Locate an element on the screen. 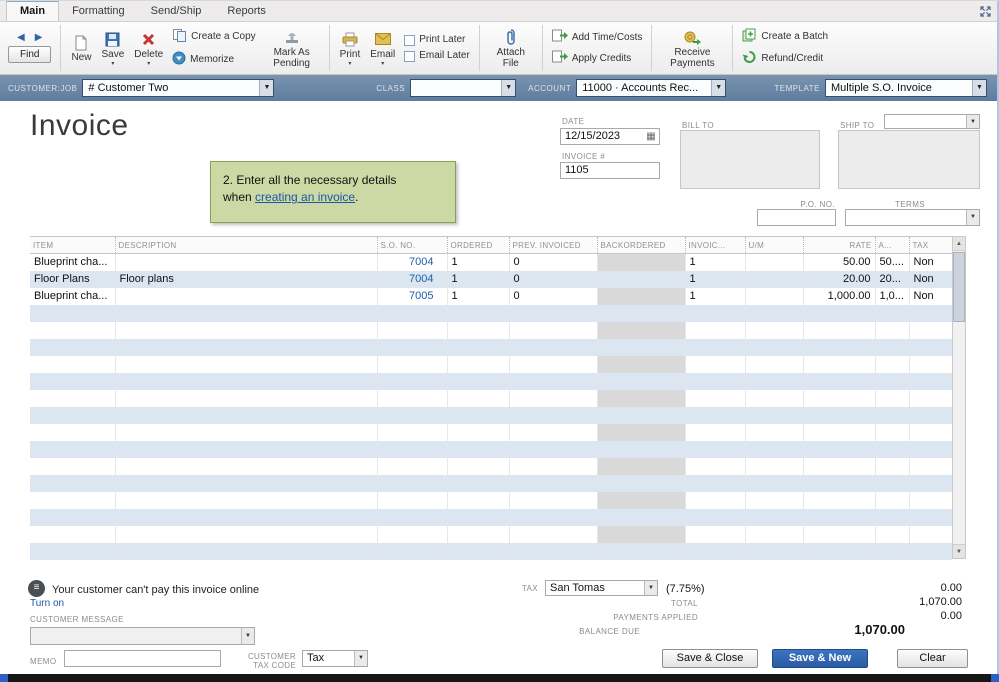 This screenshot has width=999, height=682. save-close-button: Save & Close is located at coordinates (710, 658).